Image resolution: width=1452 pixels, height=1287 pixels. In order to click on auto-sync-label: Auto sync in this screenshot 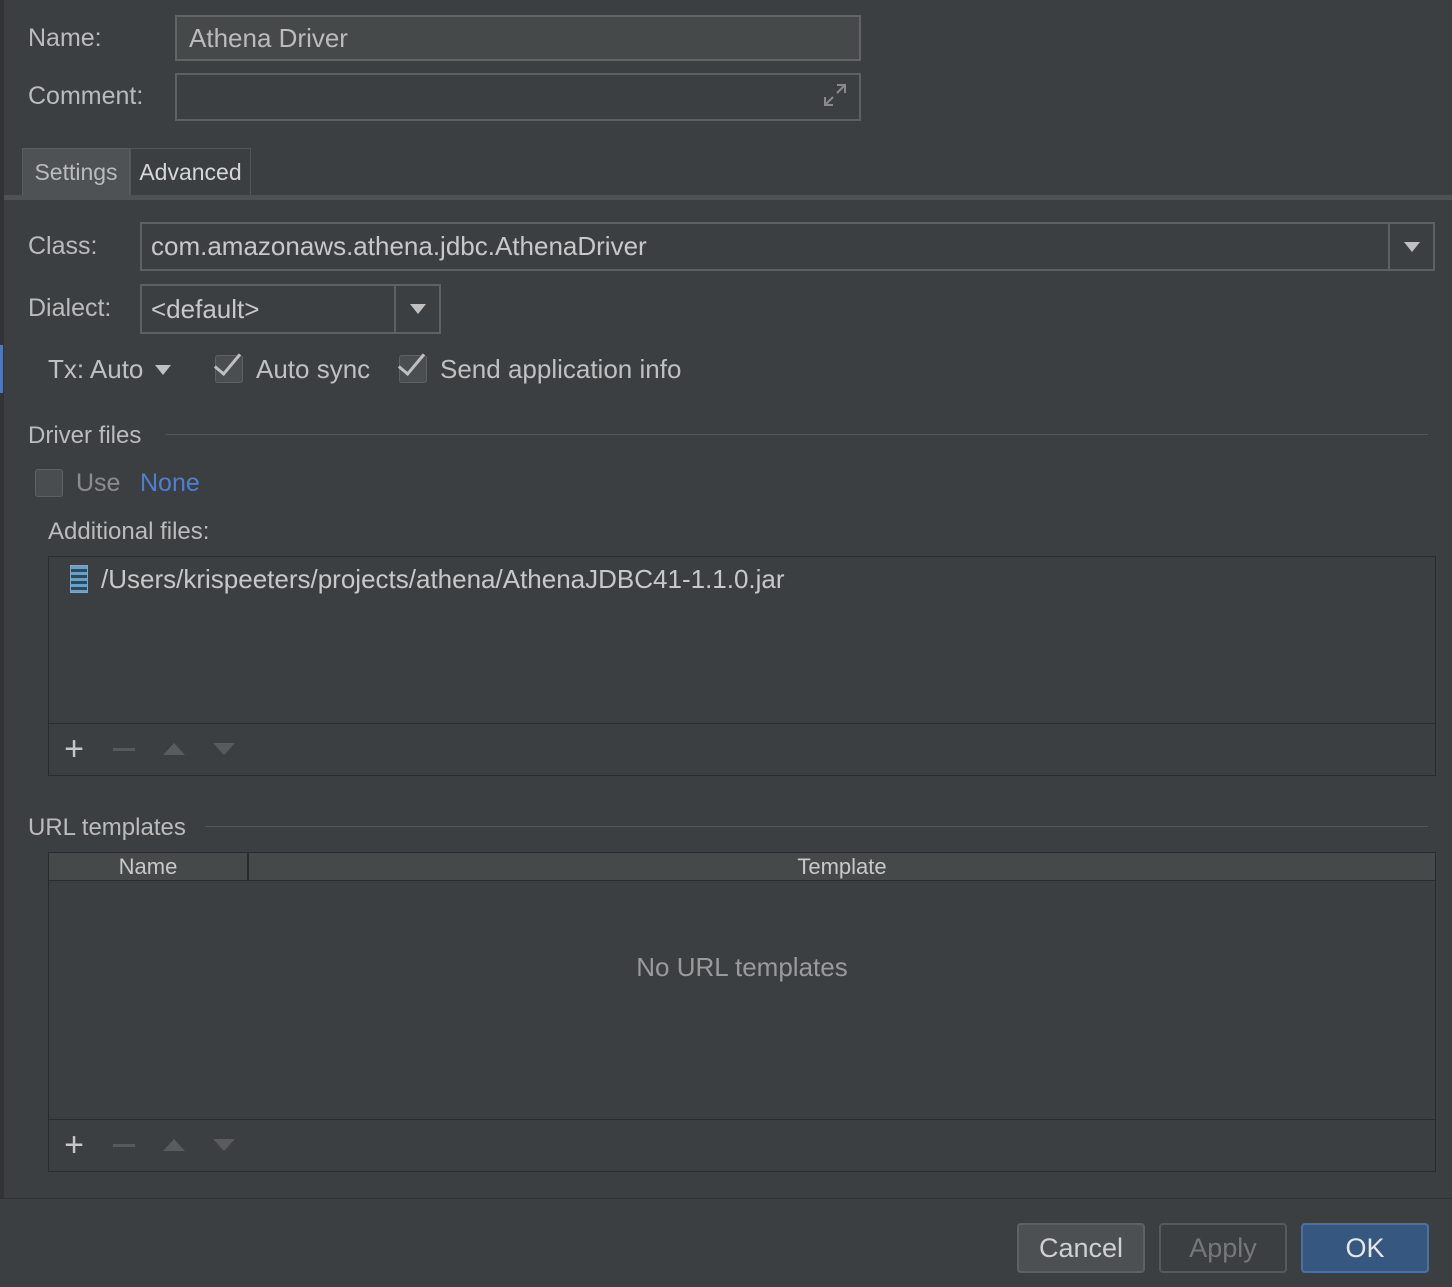, I will do `click(313, 369)`.